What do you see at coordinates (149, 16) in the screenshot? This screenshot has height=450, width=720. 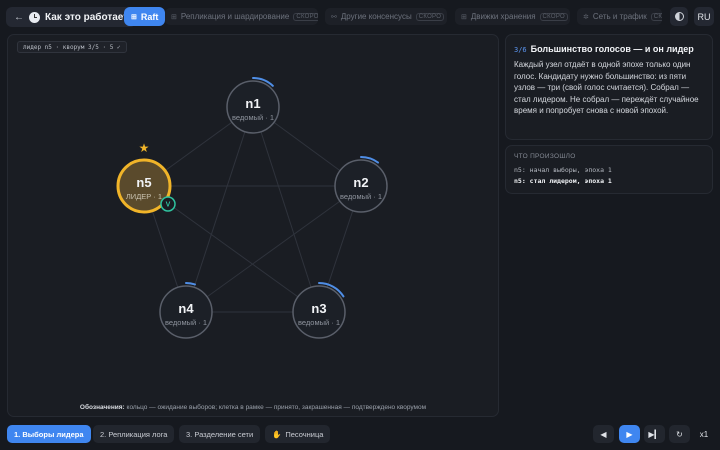 I see `tab-label: Raft` at bounding box center [149, 16].